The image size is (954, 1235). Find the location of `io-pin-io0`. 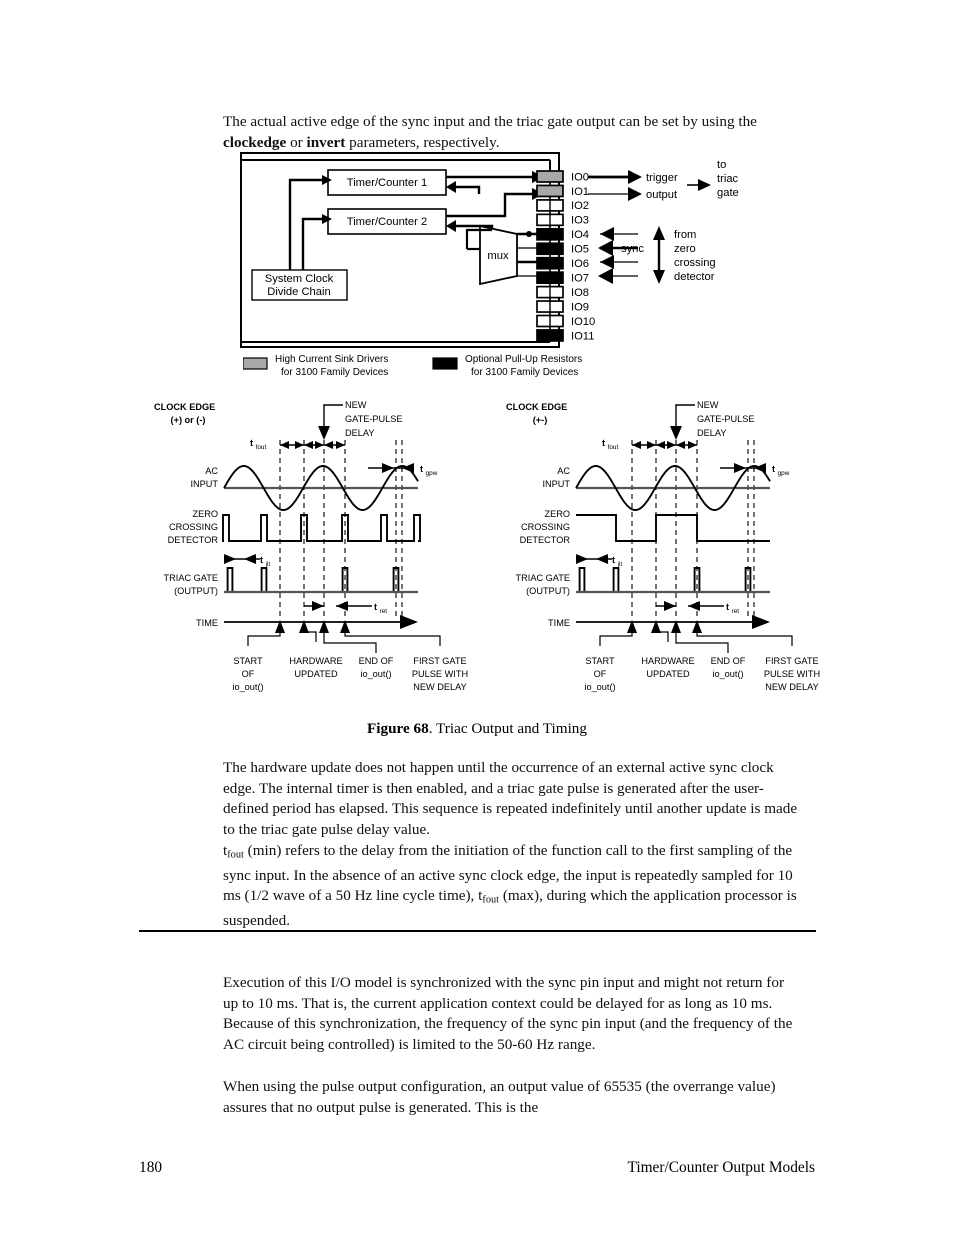

io-pin-io0 is located at coordinates (550, 176).